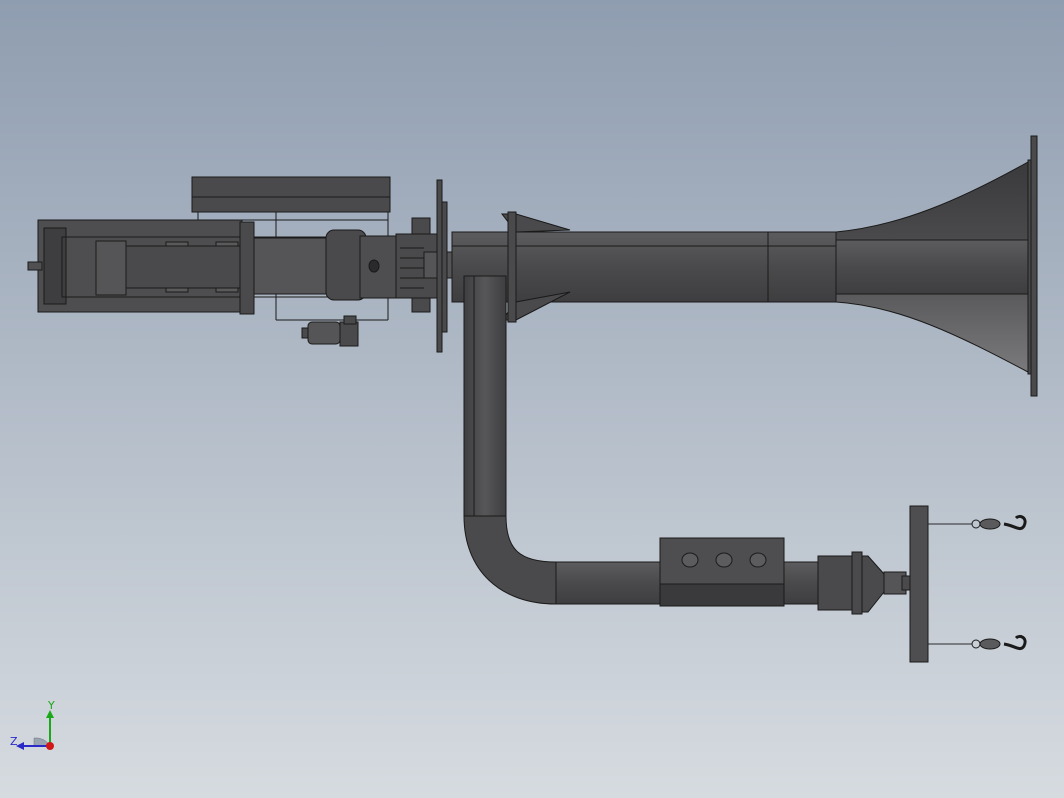 The height and width of the screenshot is (798, 1064). Describe the element at coordinates (50, 746) in the screenshot. I see `x-axis-dot` at that location.